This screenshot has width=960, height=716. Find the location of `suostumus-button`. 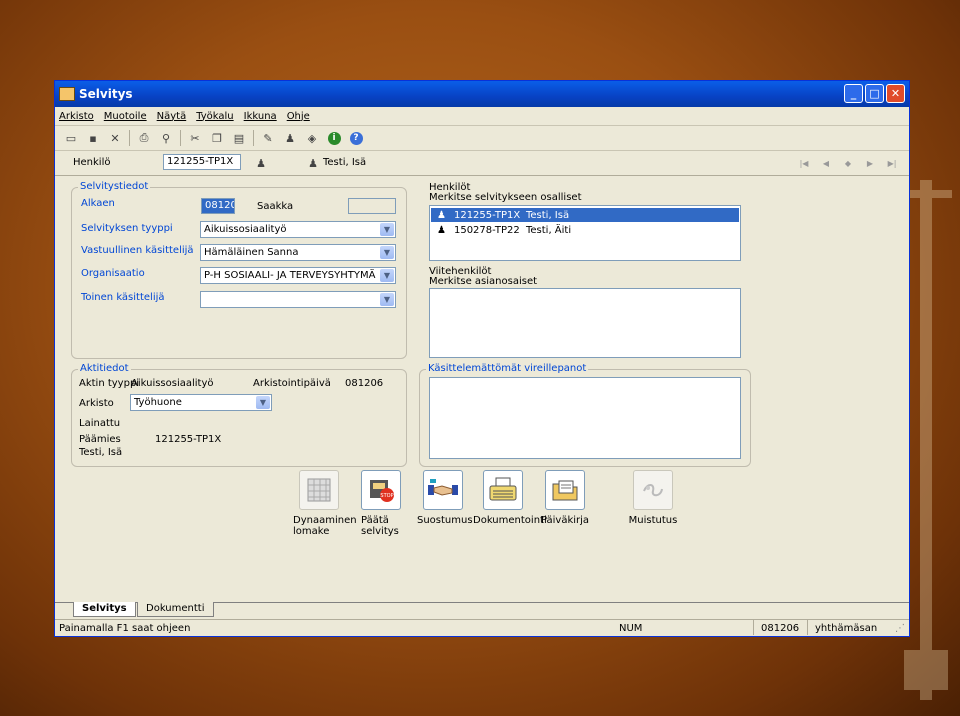

suostumus-button is located at coordinates (443, 490).